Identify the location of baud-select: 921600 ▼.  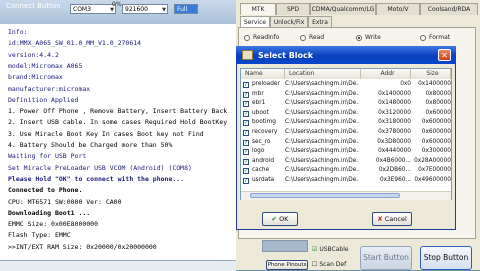
(145, 9).